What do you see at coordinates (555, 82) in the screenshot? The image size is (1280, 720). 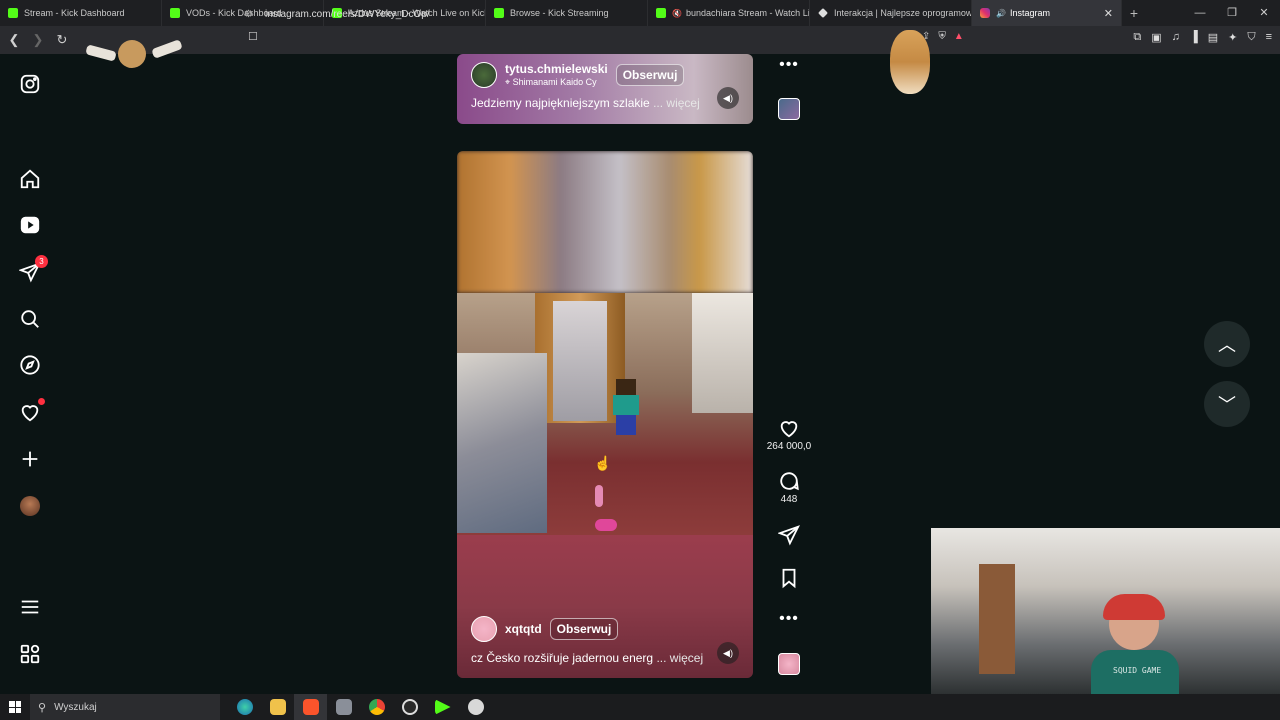 I see `location-label: Shimanami Kaido Cy` at bounding box center [555, 82].